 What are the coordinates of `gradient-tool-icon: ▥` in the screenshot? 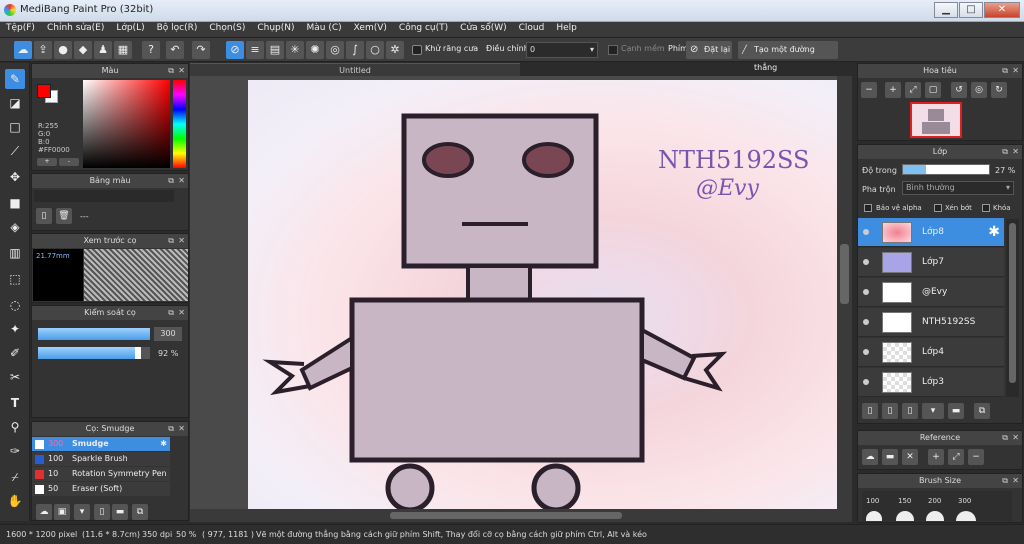 It's located at (15, 253).